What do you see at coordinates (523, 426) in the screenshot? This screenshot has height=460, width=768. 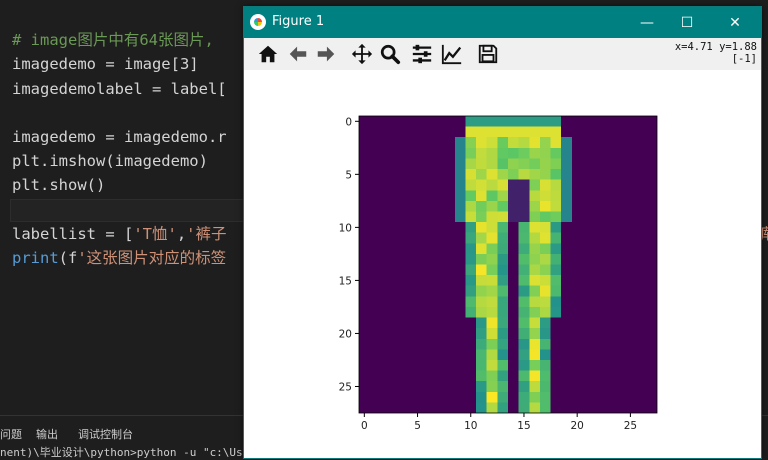 I see `x-tick-label: 15` at bounding box center [523, 426].